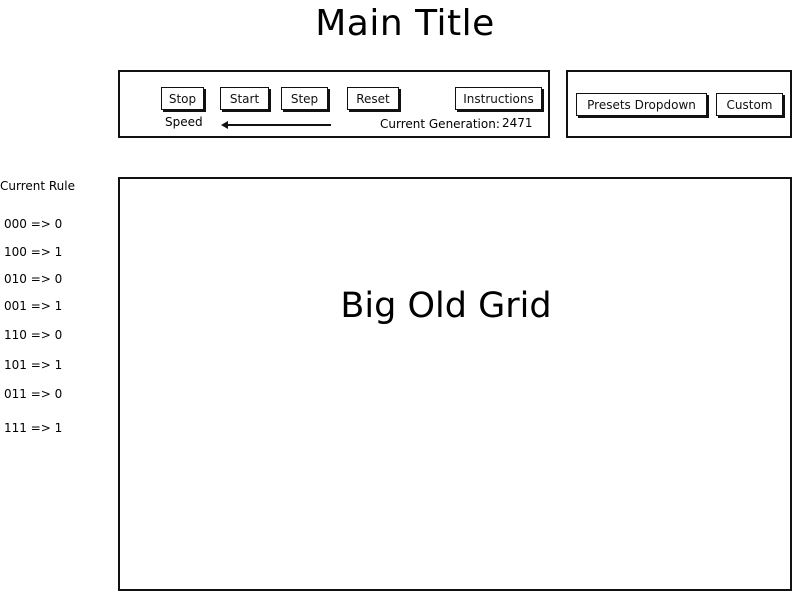 The width and height of the screenshot is (793, 592). Describe the element at coordinates (182, 98) in the screenshot. I see `stop-button: Stop` at that location.